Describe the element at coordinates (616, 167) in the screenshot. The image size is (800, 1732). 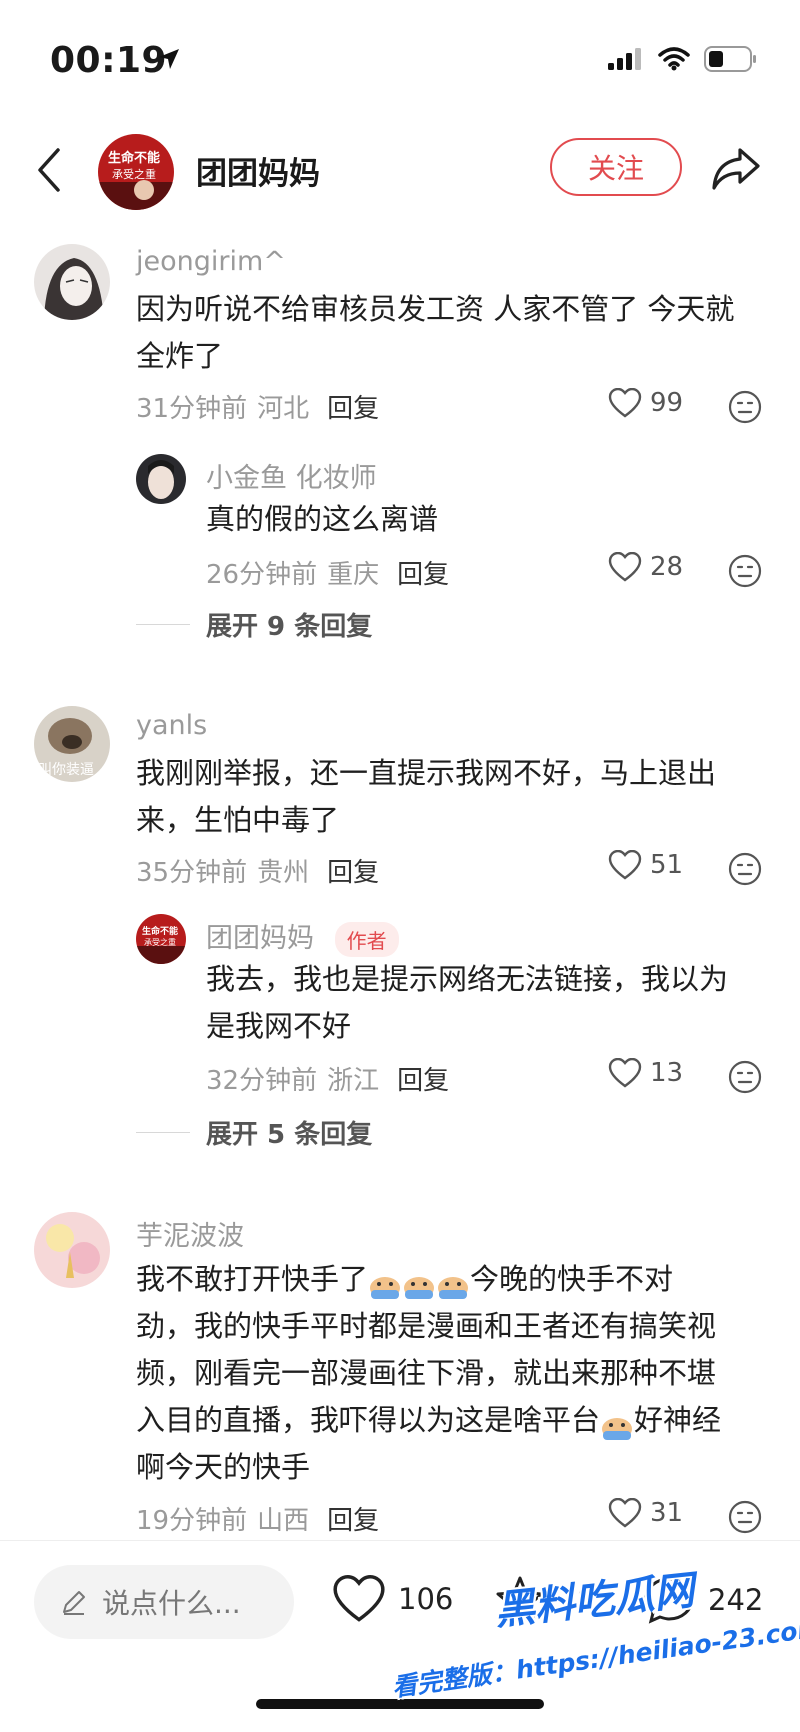
I see `follow-button: 关注` at that location.